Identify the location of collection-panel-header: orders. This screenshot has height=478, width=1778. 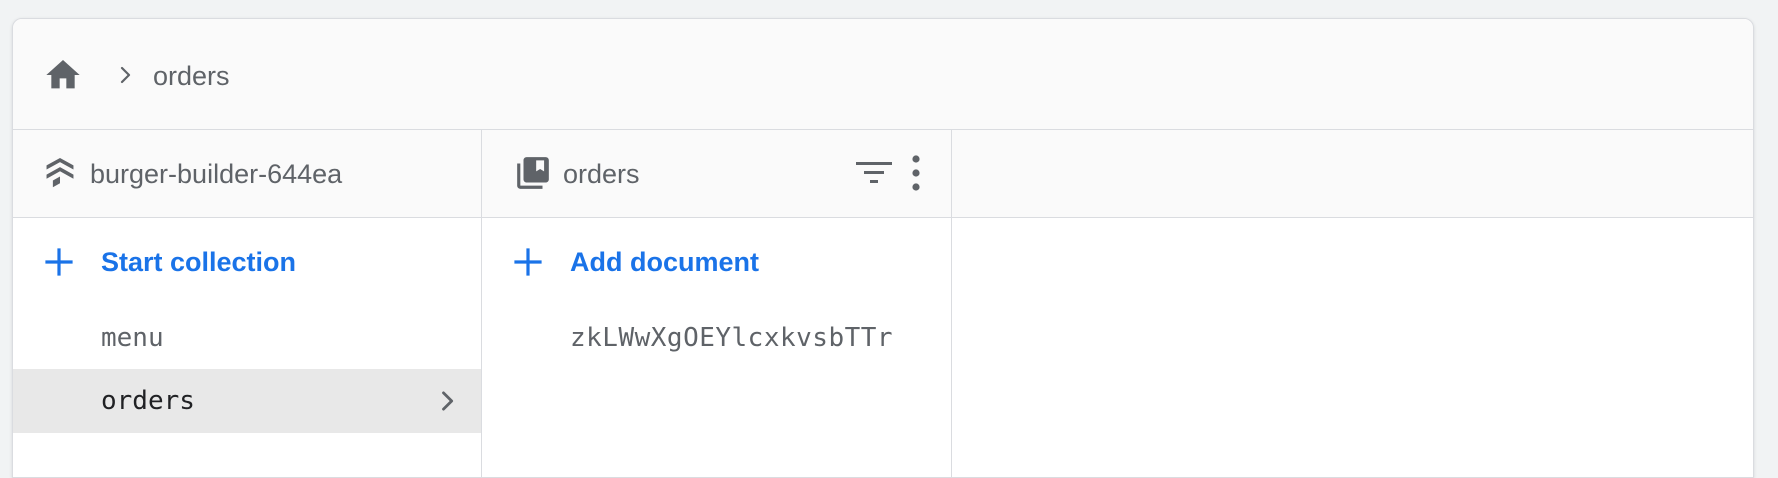
(716, 174).